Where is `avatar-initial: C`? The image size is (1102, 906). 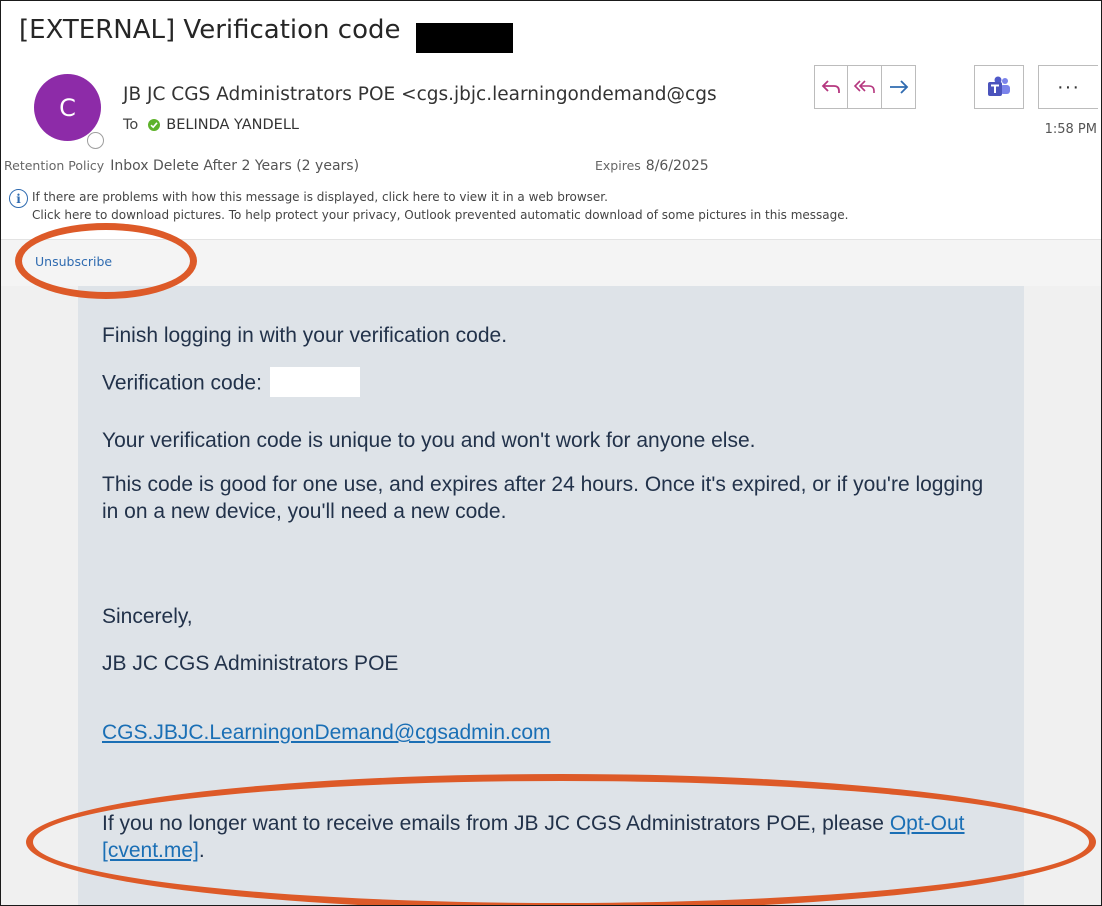 avatar-initial: C is located at coordinates (67, 108).